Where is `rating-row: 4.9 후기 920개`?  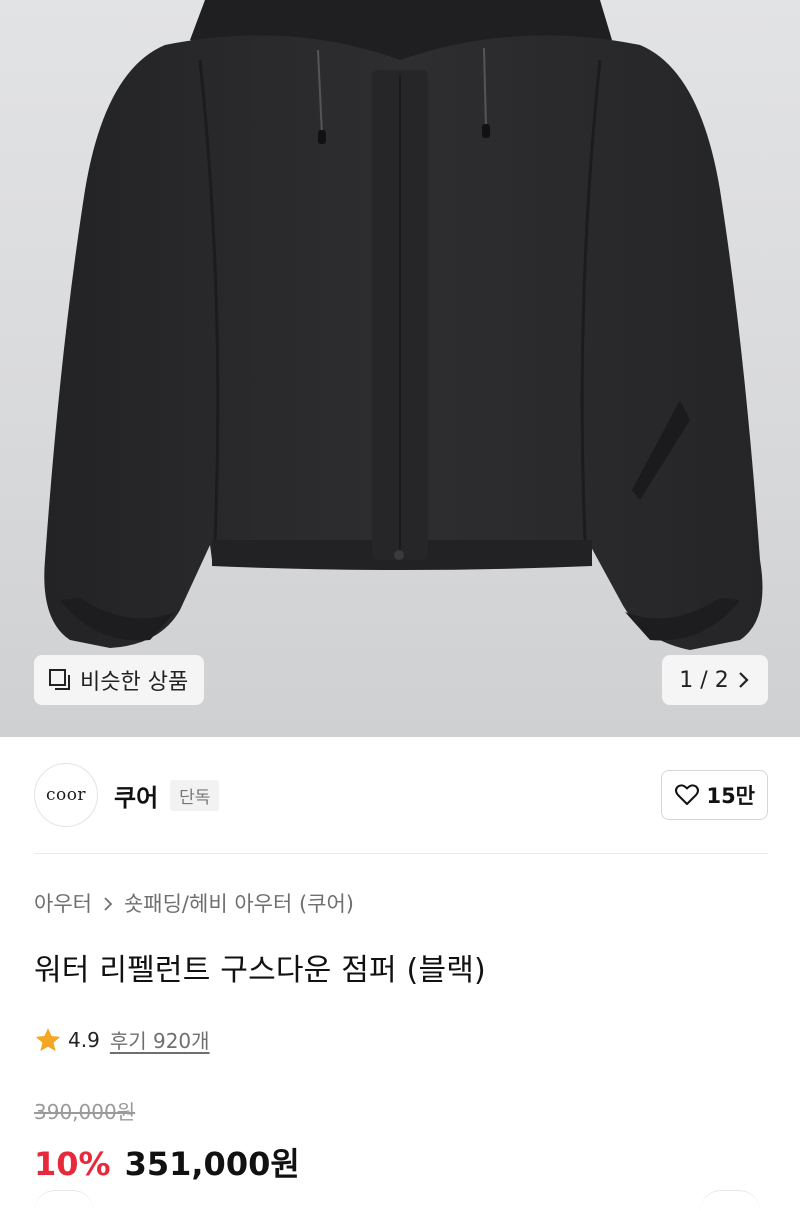 rating-row: 4.9 후기 920개 is located at coordinates (122, 1039).